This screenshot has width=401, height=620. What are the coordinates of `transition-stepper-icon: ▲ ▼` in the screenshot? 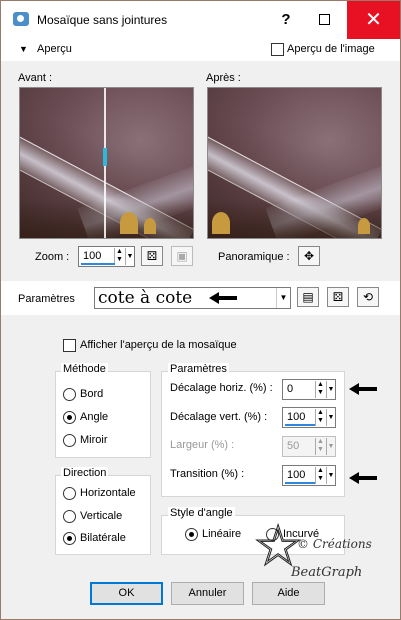 It's located at (320, 475).